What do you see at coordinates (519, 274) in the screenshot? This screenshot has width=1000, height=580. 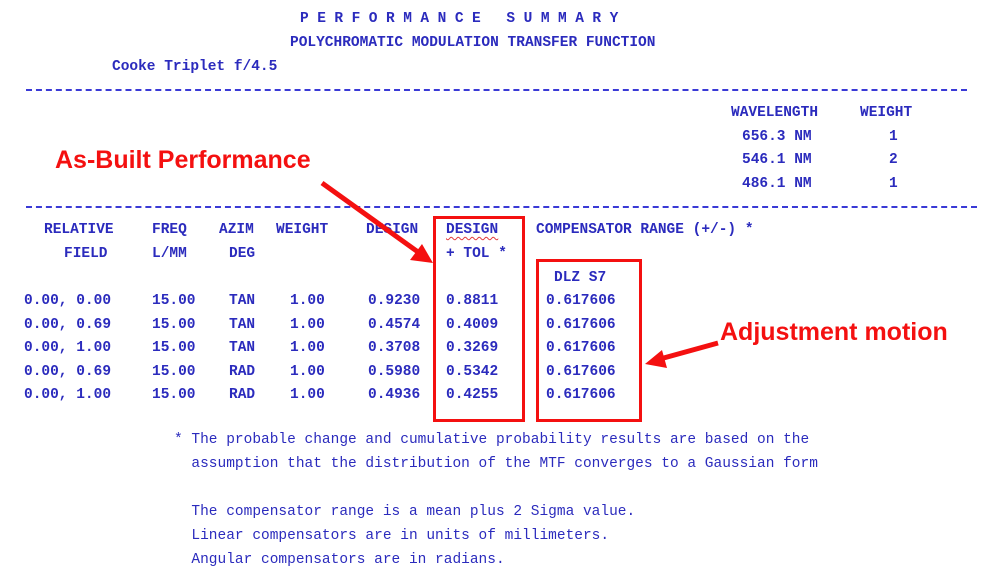 I see `annotation-arrows` at bounding box center [519, 274].